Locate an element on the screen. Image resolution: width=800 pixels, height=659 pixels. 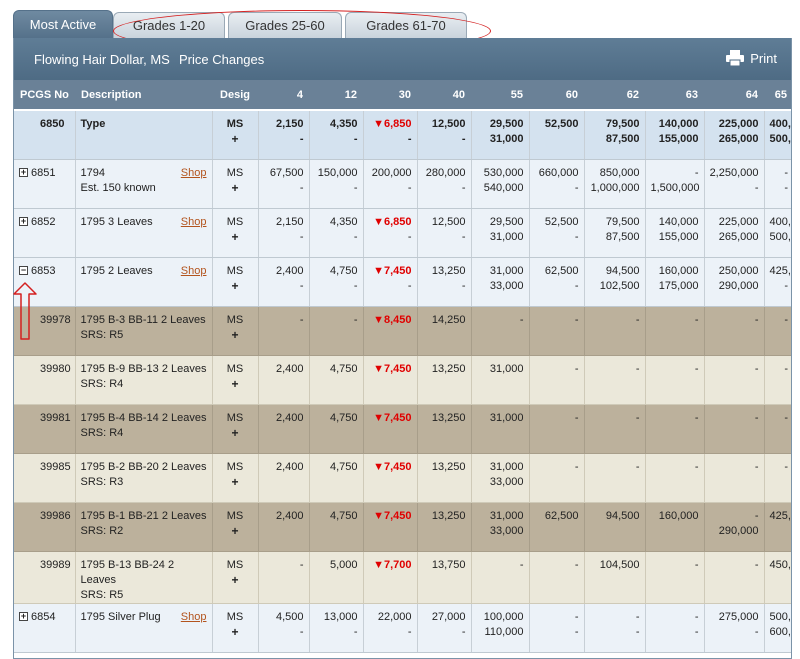
col-grade-30: 30 is located at coordinates (390, 95).